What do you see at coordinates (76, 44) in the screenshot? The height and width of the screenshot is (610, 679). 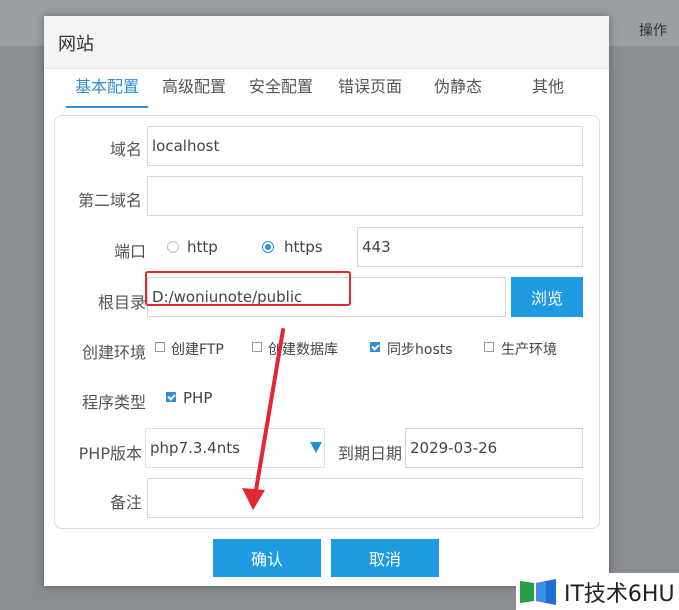 I see `dialog-title: 网站` at bounding box center [76, 44].